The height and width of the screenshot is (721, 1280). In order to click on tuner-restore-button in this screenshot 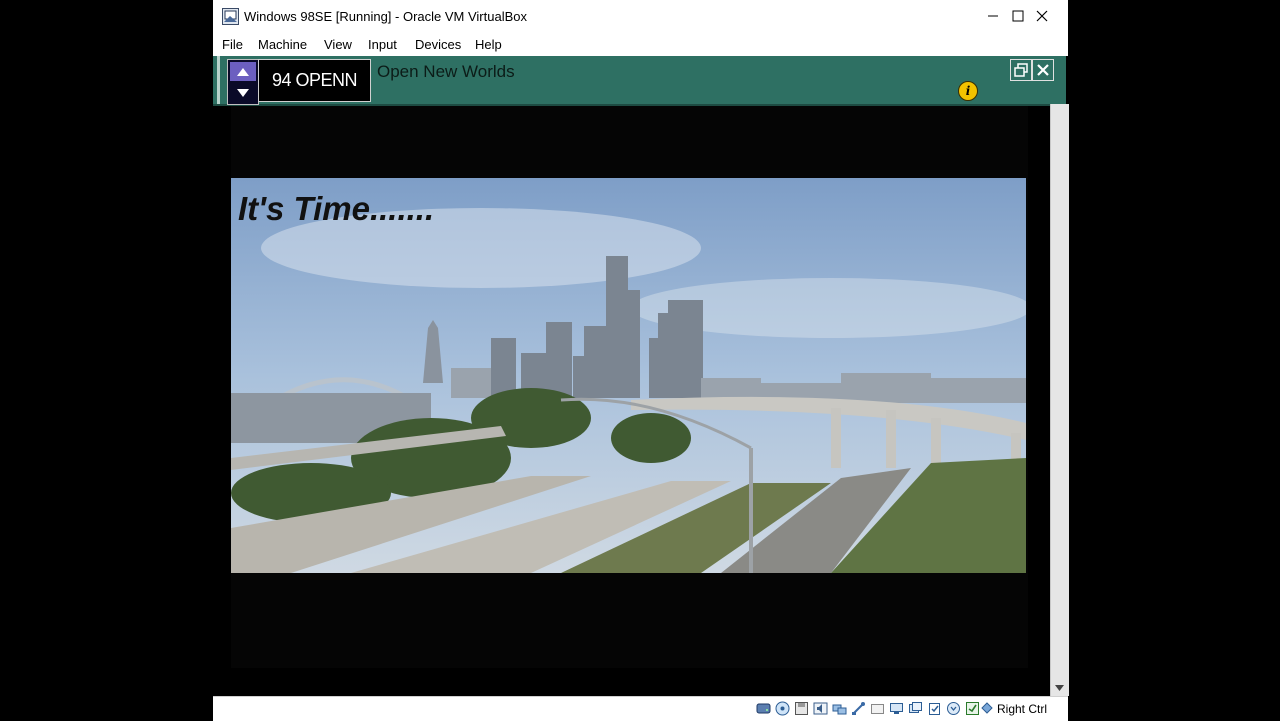, I will do `click(1021, 70)`.